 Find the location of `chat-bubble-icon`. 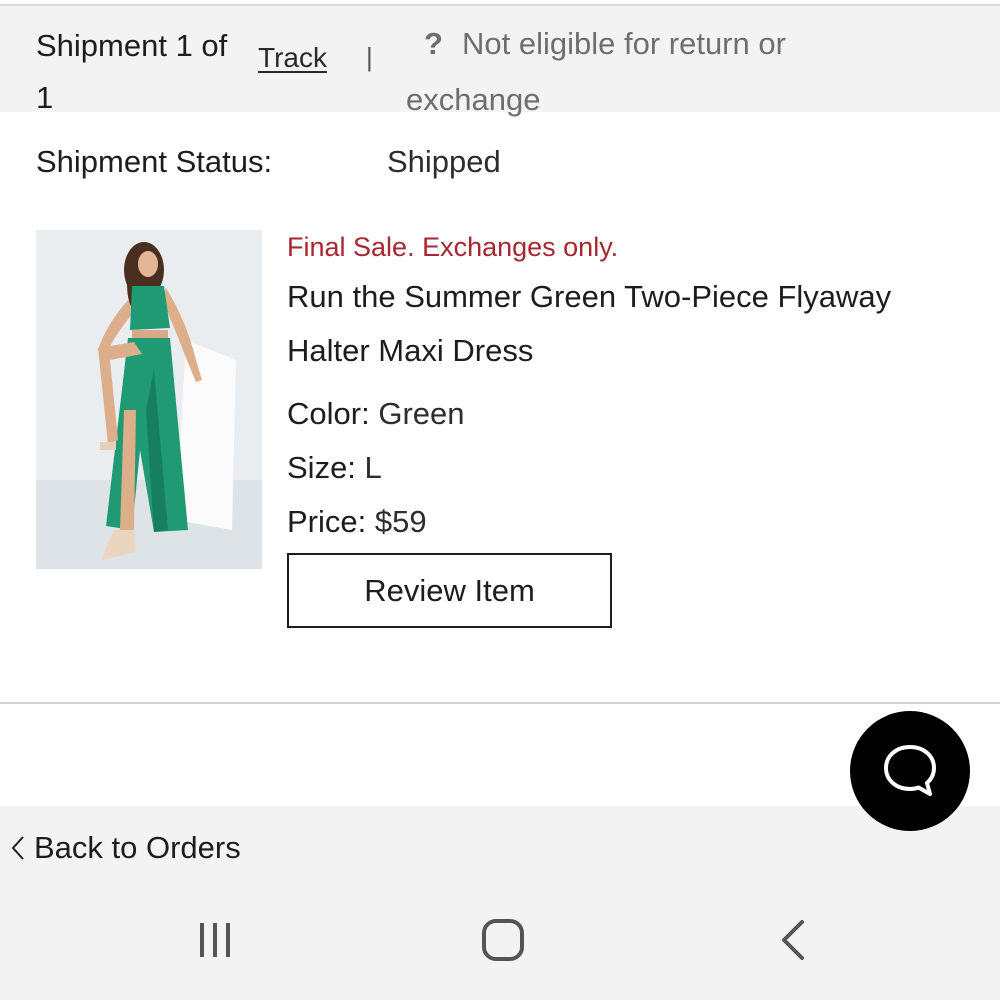

chat-bubble-icon is located at coordinates (910, 770).